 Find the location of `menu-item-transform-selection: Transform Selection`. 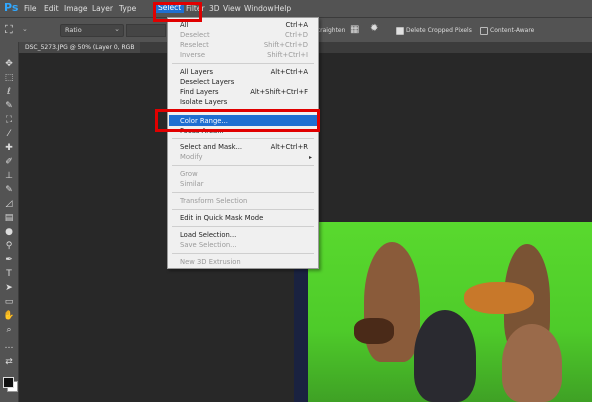

menu-item-transform-selection: Transform Selection is located at coordinates (213, 201).